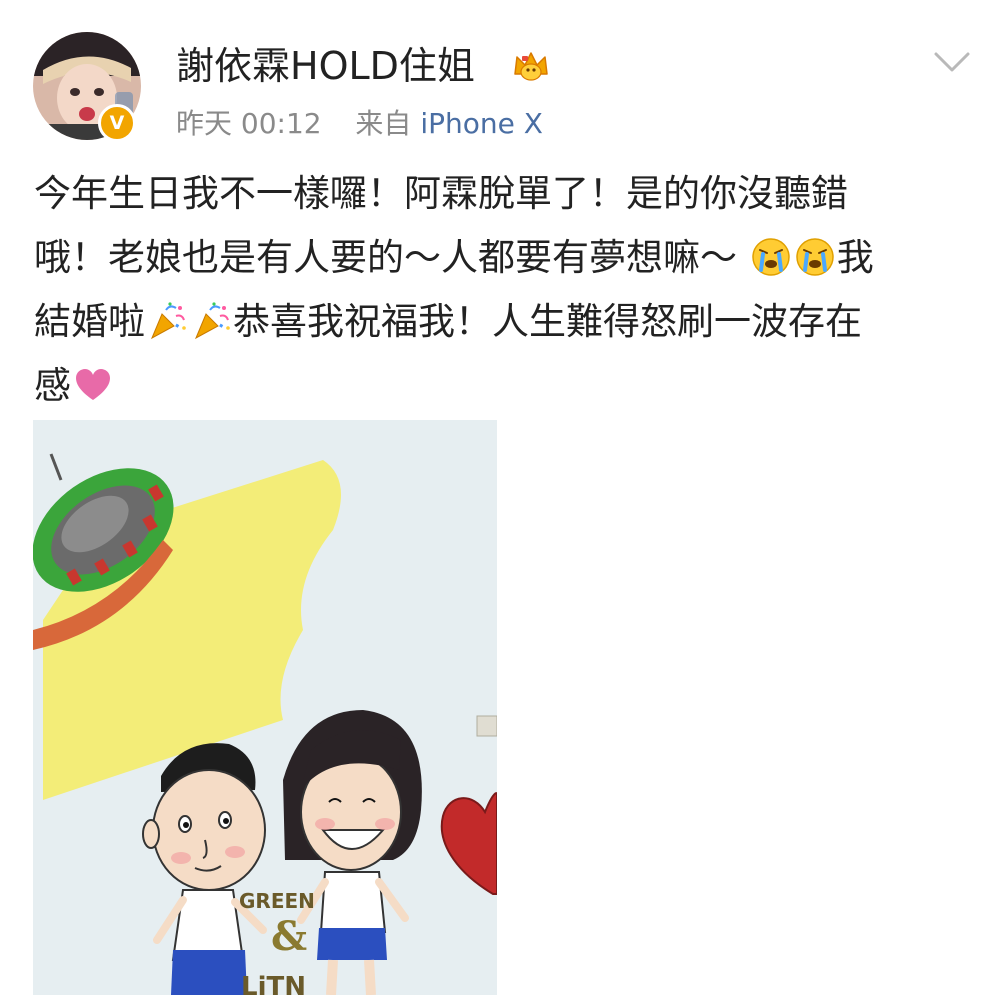 The image size is (1000, 995). Describe the element at coordinates (504, 386) in the screenshot. I see `post-text-line: 感` at that location.